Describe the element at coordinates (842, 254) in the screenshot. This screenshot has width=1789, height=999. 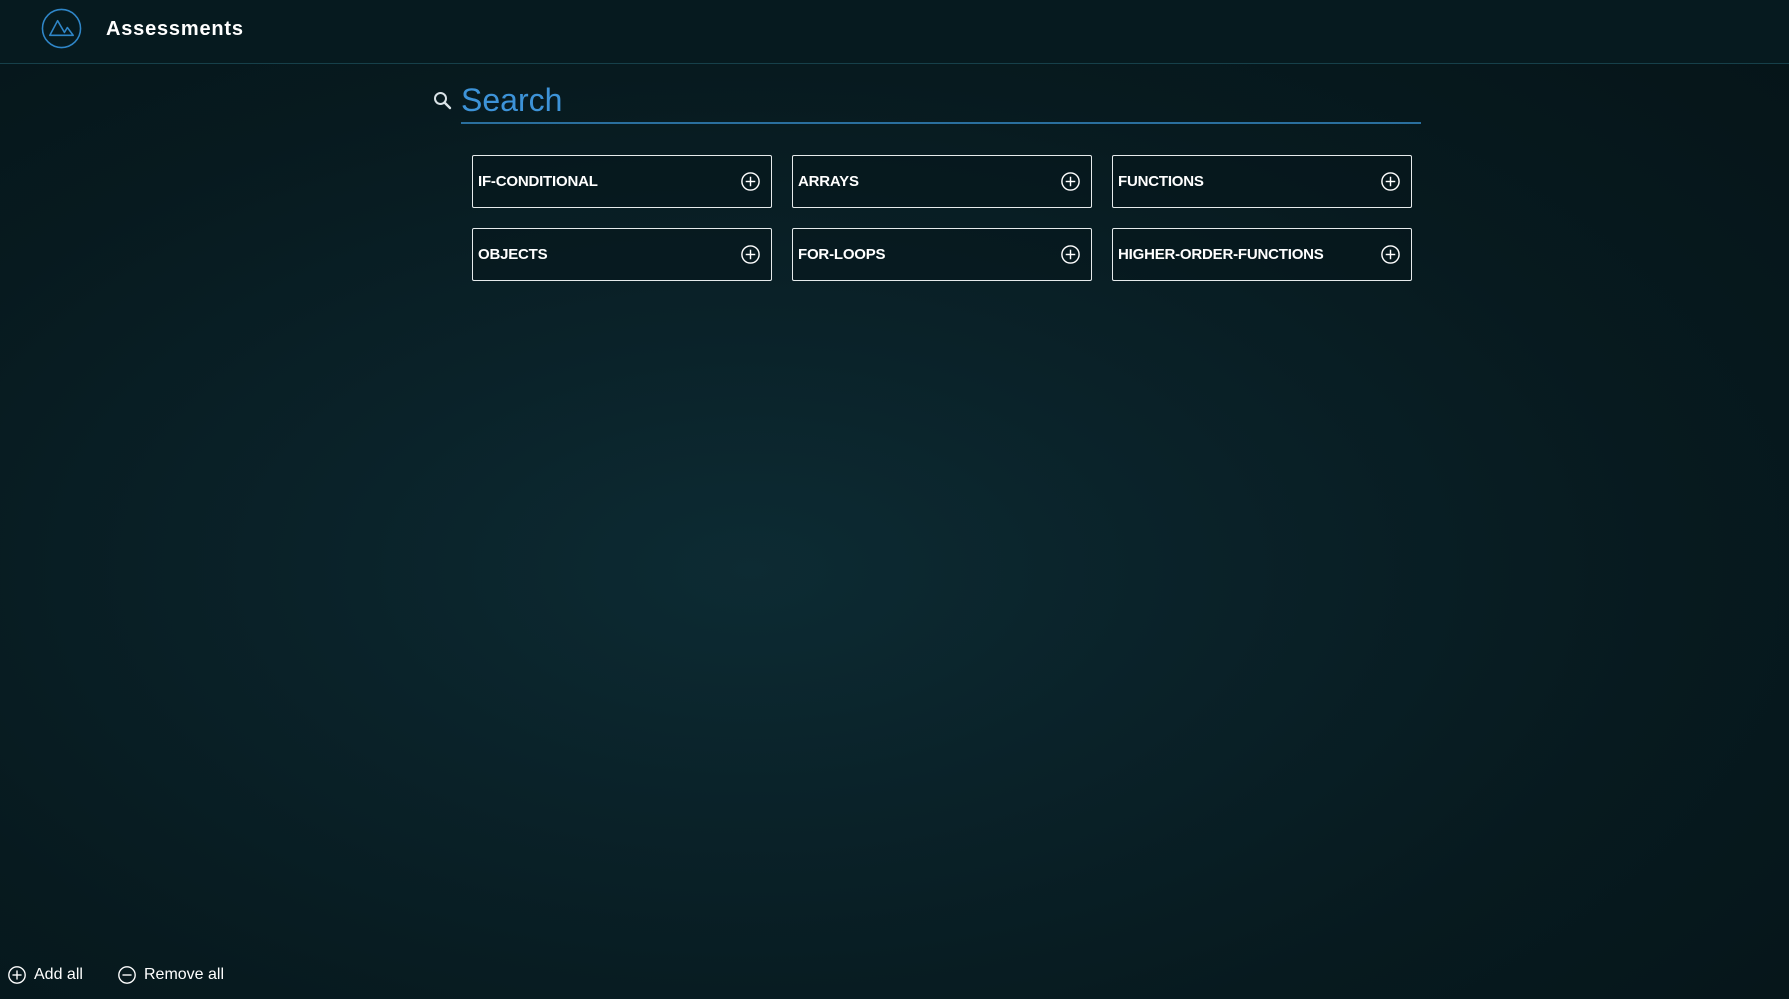
I see `topic-label: FOR-LOOPS` at that location.